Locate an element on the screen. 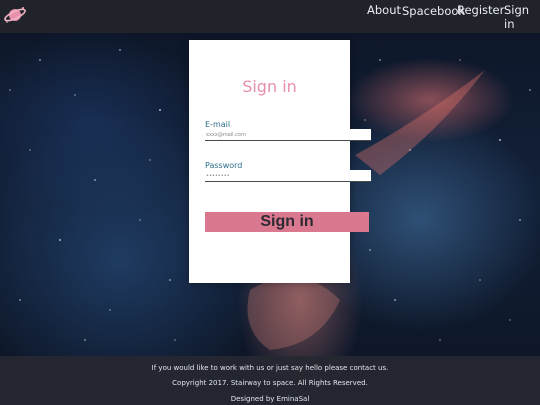  email-input is located at coordinates (288, 135).